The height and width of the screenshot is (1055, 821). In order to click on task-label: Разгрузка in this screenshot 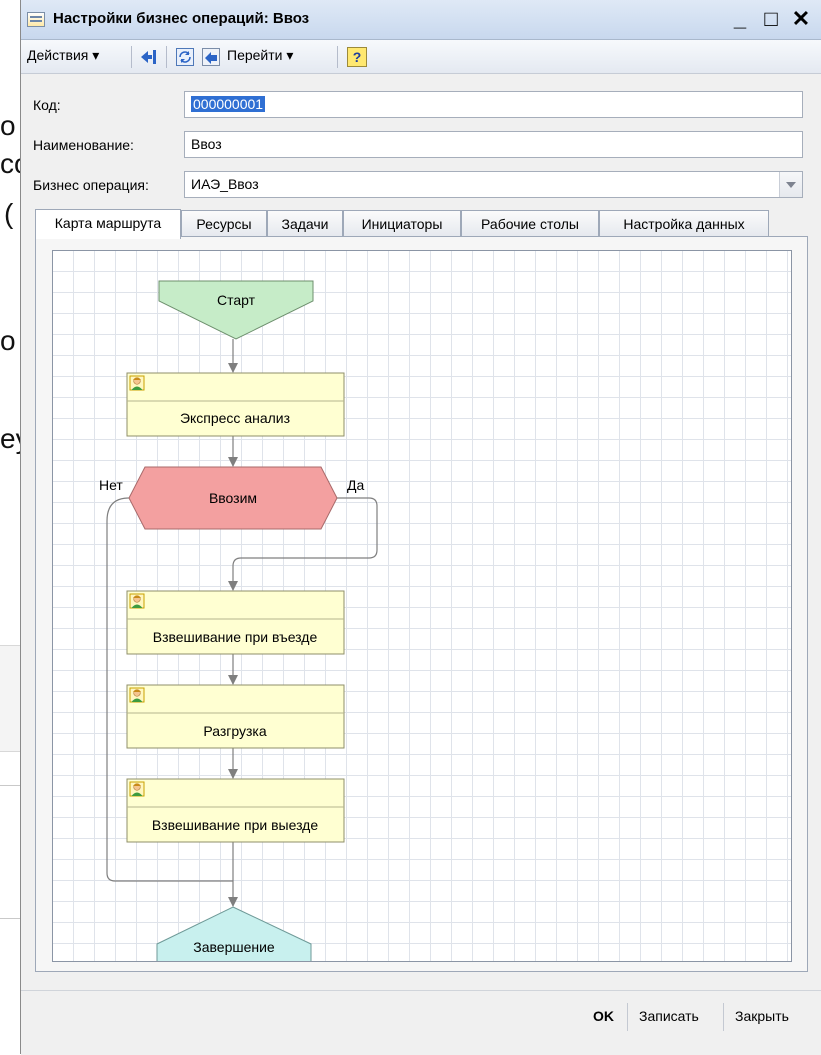, I will do `click(235, 731)`.